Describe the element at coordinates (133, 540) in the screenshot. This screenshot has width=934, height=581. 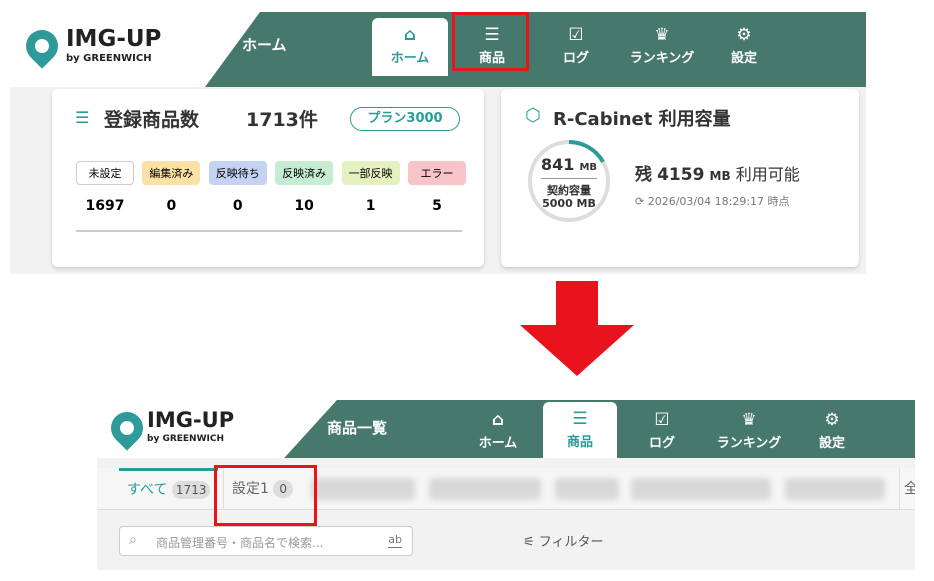
I see `search-icon: ⌕` at that location.